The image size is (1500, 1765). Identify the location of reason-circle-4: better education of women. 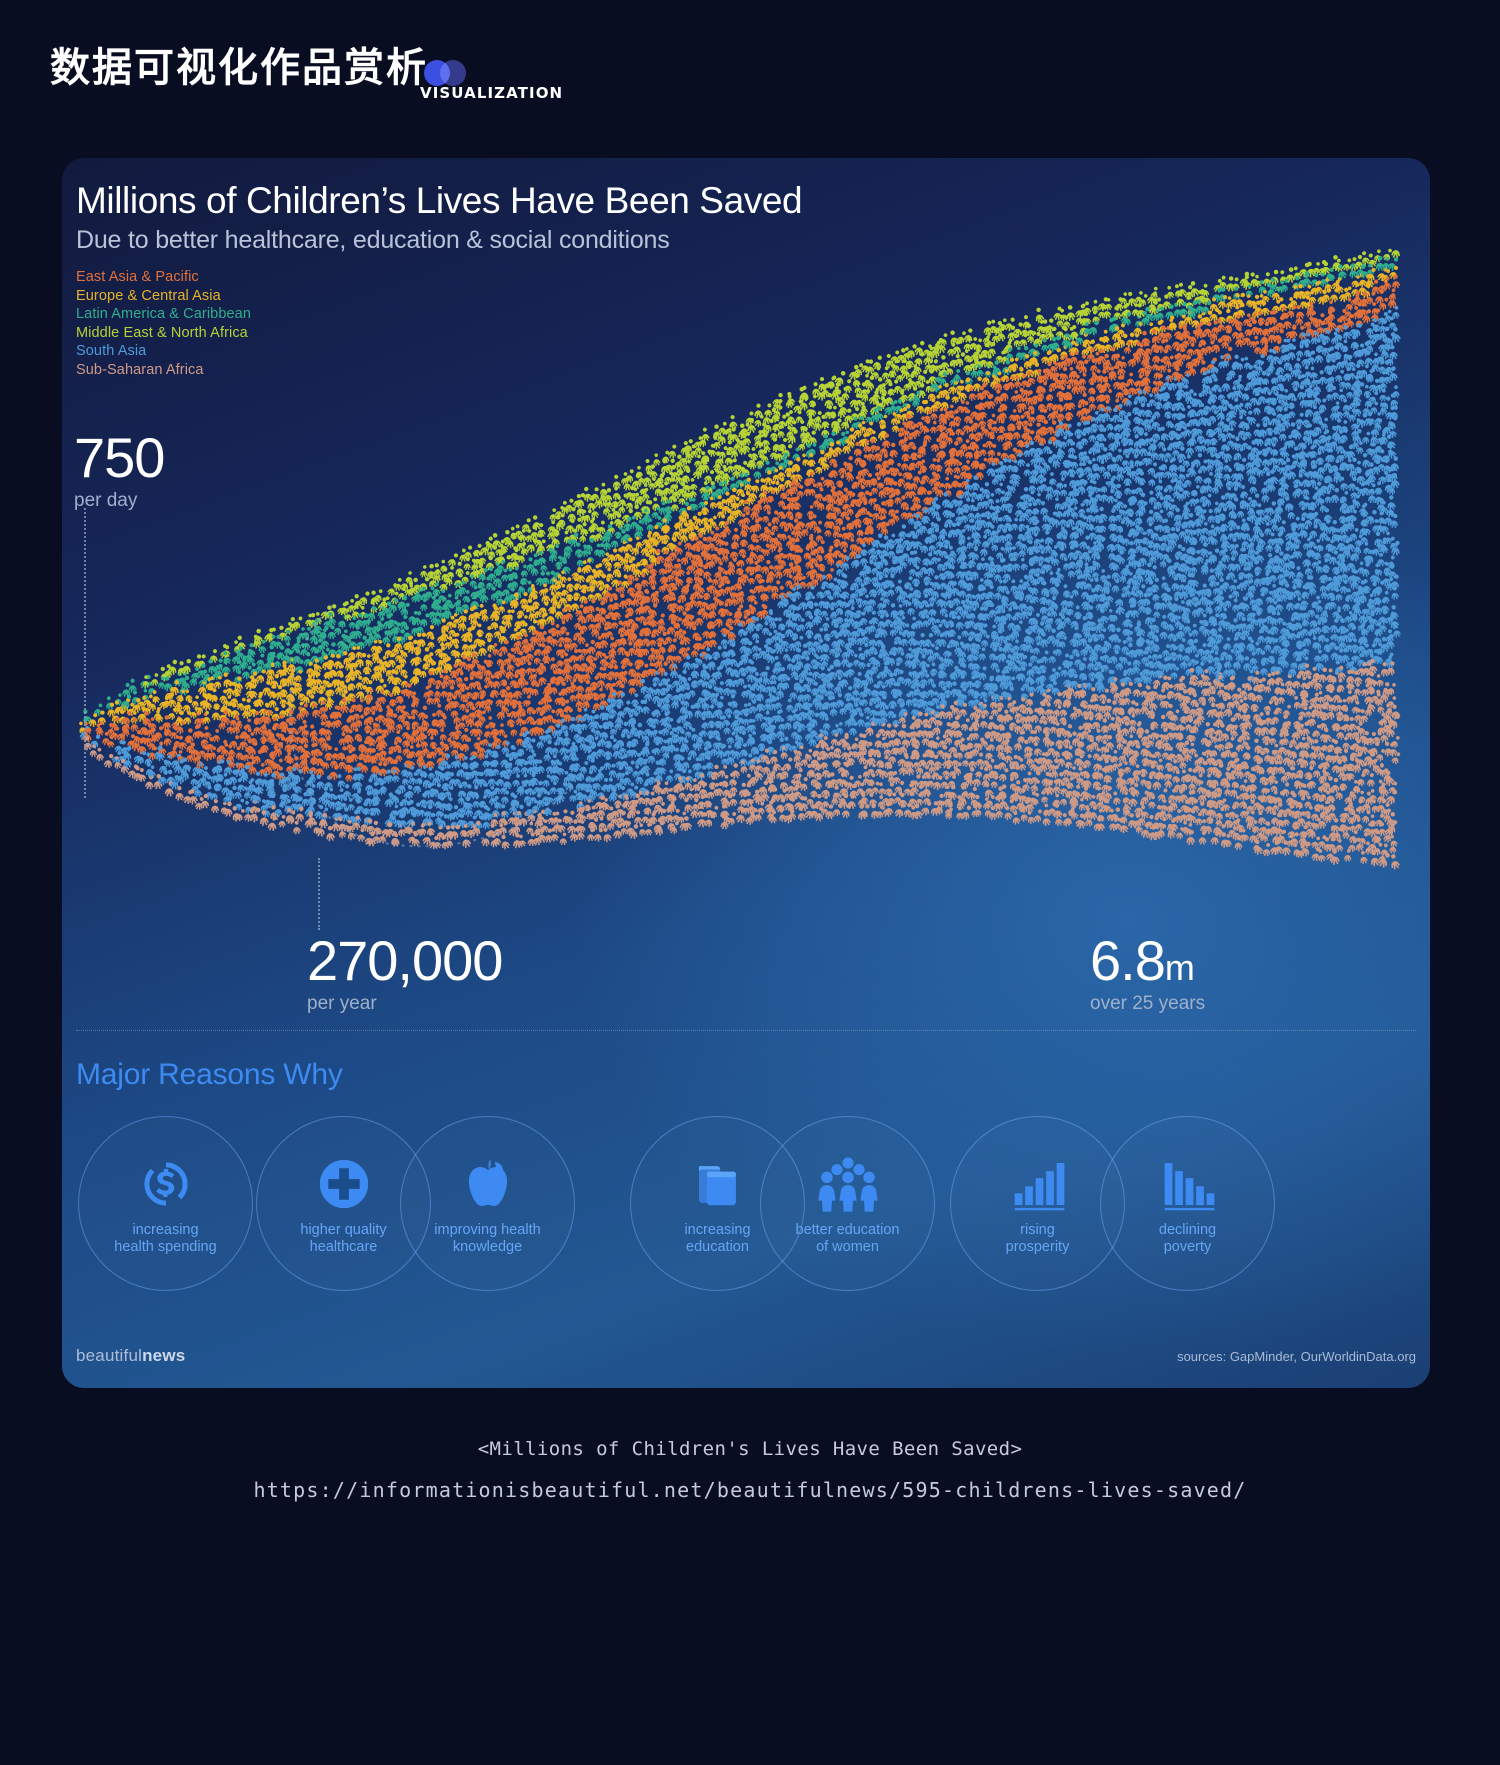
(847, 1203).